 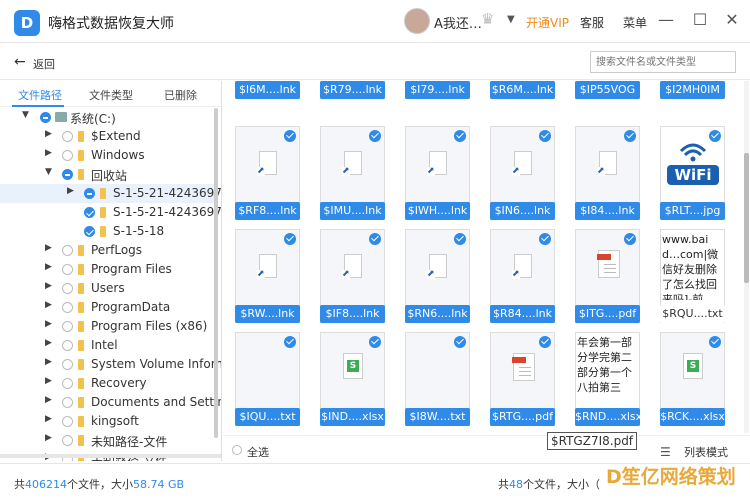 What do you see at coordinates (237, 450) in the screenshot?
I see `select-all-checkbox` at bounding box center [237, 450].